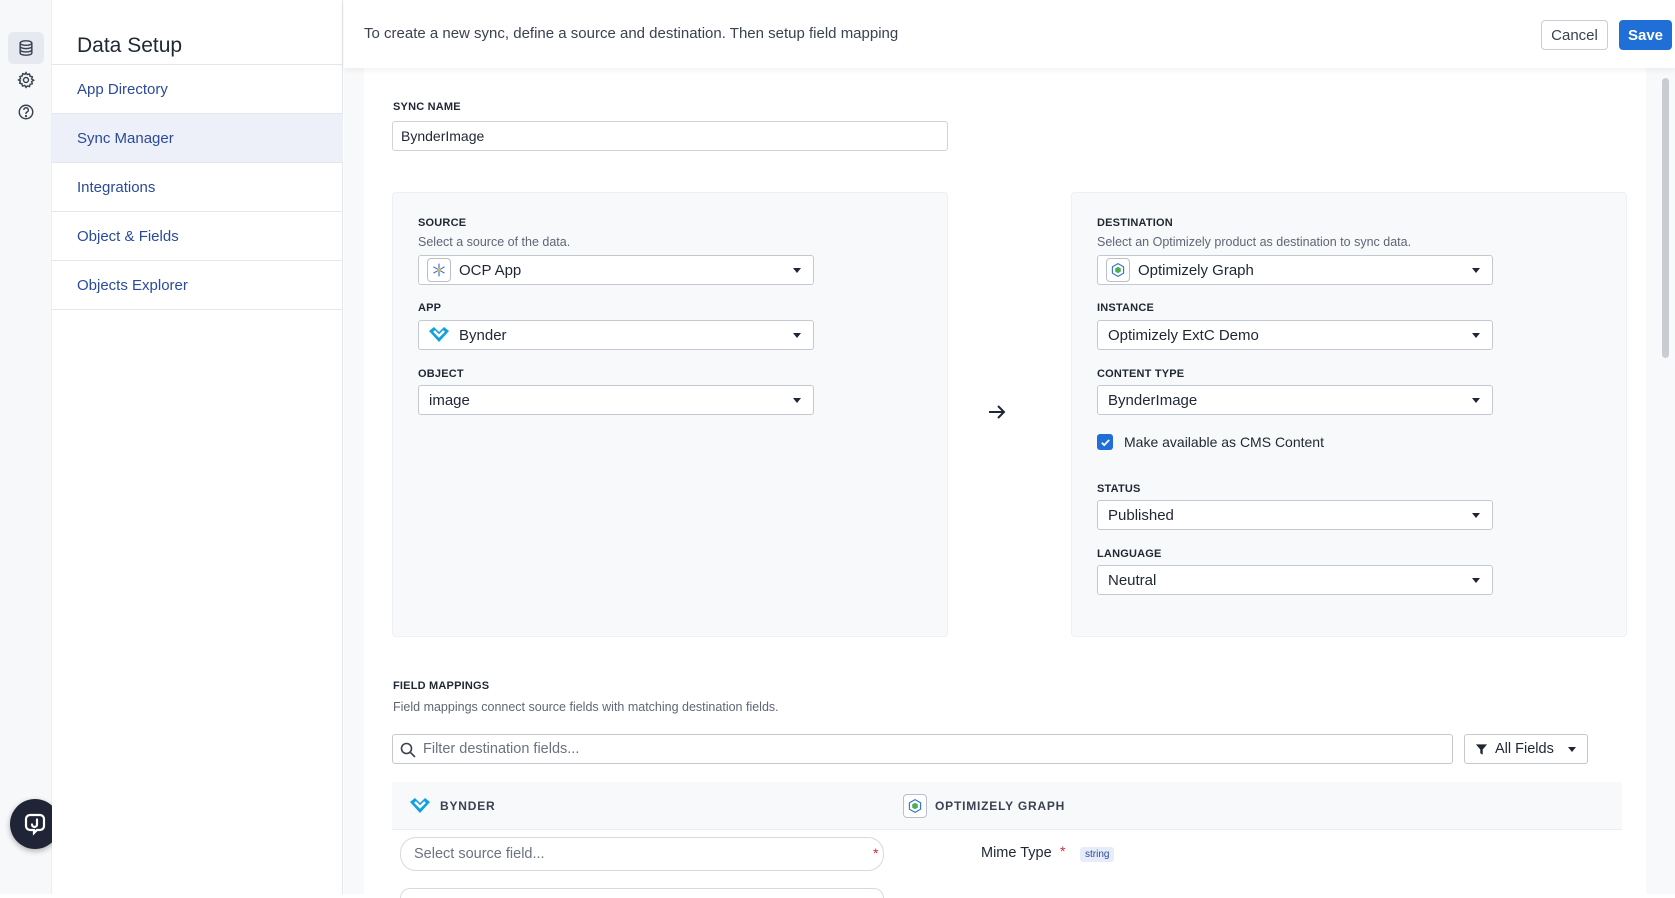 The width and height of the screenshot is (1675, 898). I want to click on destination-select: Optimizely Graph, so click(1295, 270).